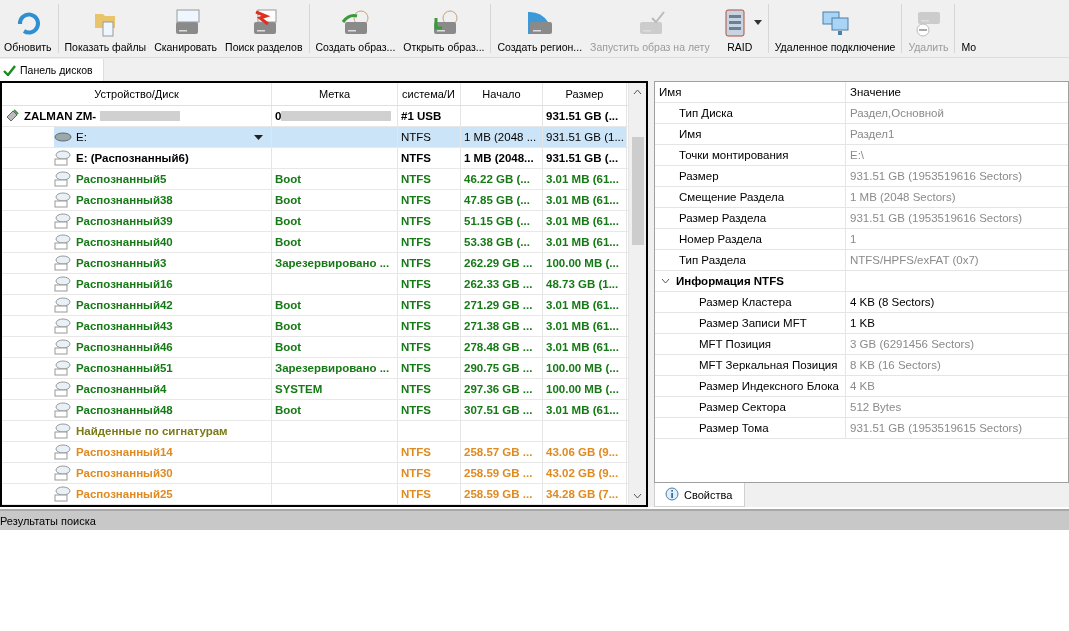 The width and height of the screenshot is (1069, 631). What do you see at coordinates (742, 407) in the screenshot?
I see `property-name: Размер Сектора` at bounding box center [742, 407].